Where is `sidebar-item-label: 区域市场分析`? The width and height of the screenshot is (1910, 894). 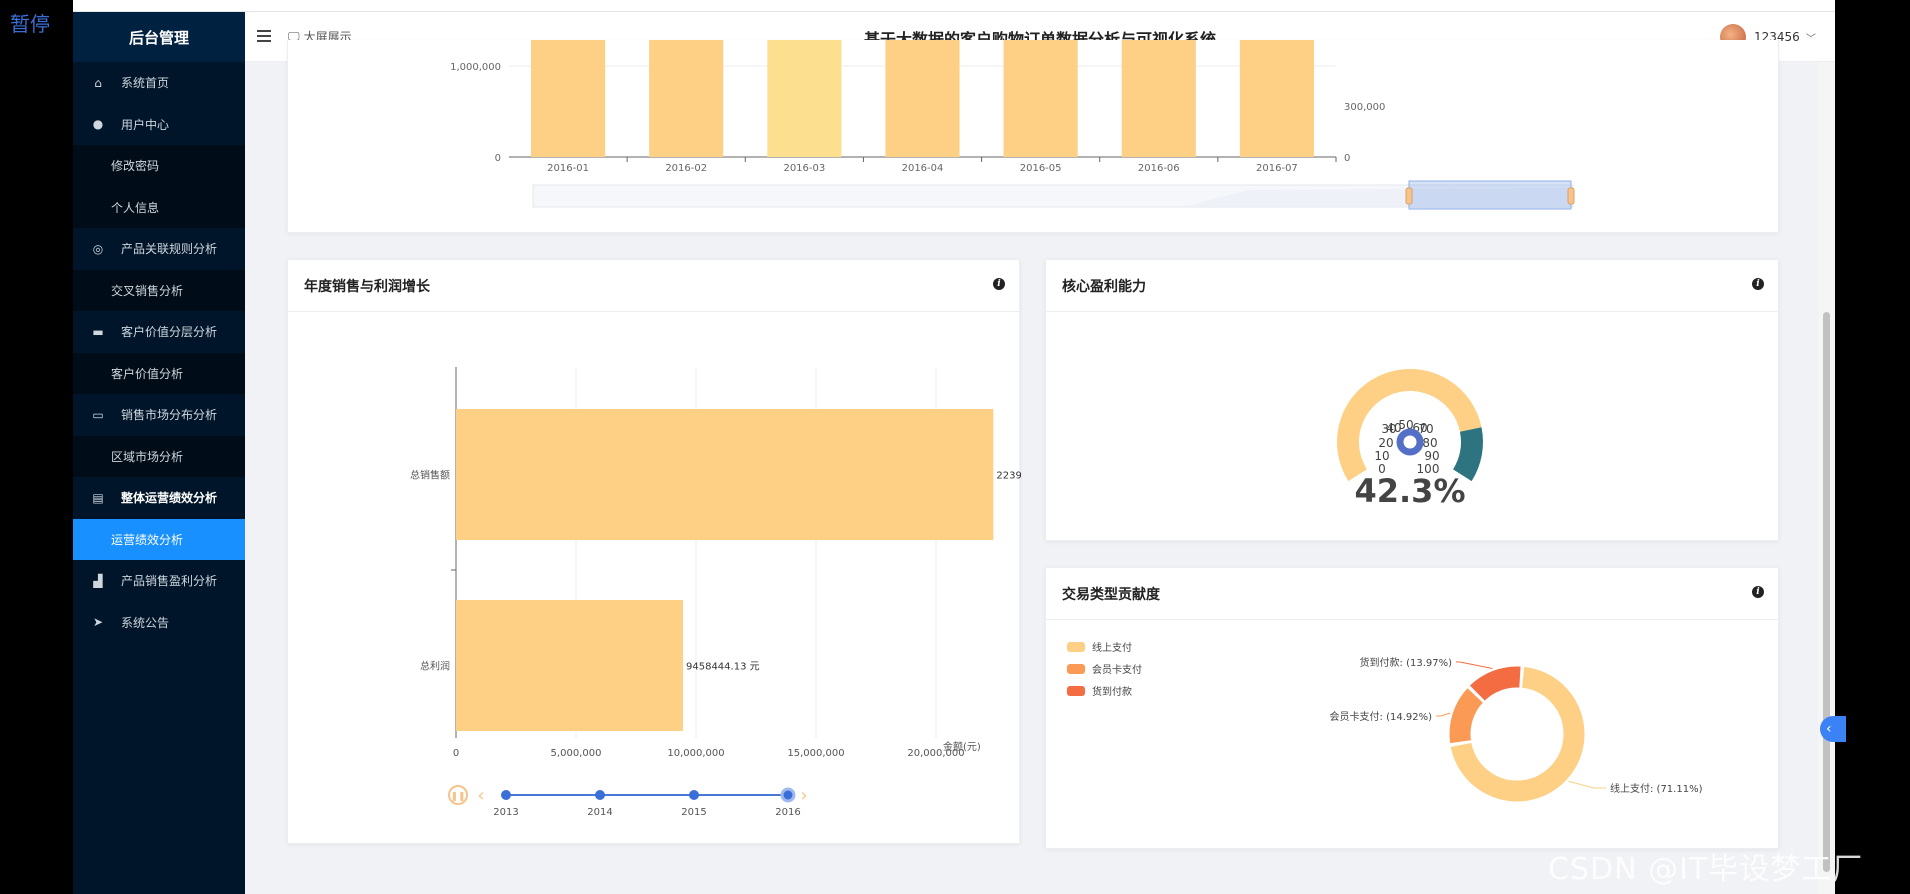
sidebar-item-label: 区域市场分析 is located at coordinates (147, 456).